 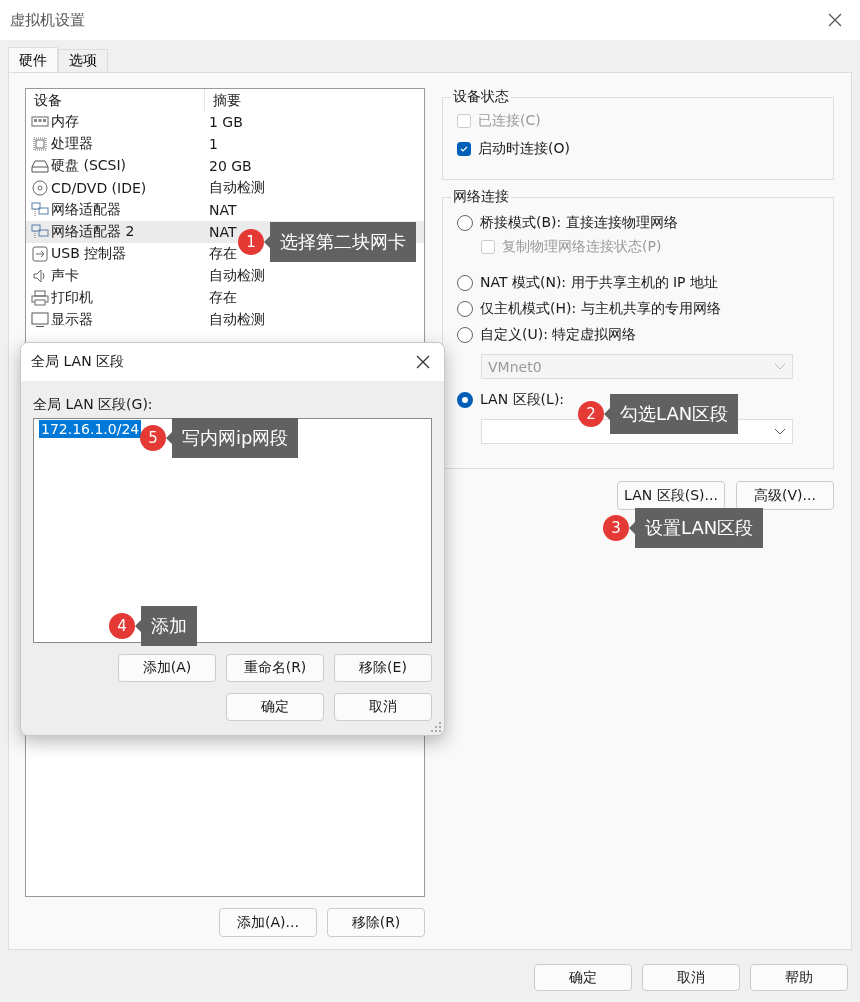 I want to click on callout-tooltip: 添加, so click(x=166, y=626).